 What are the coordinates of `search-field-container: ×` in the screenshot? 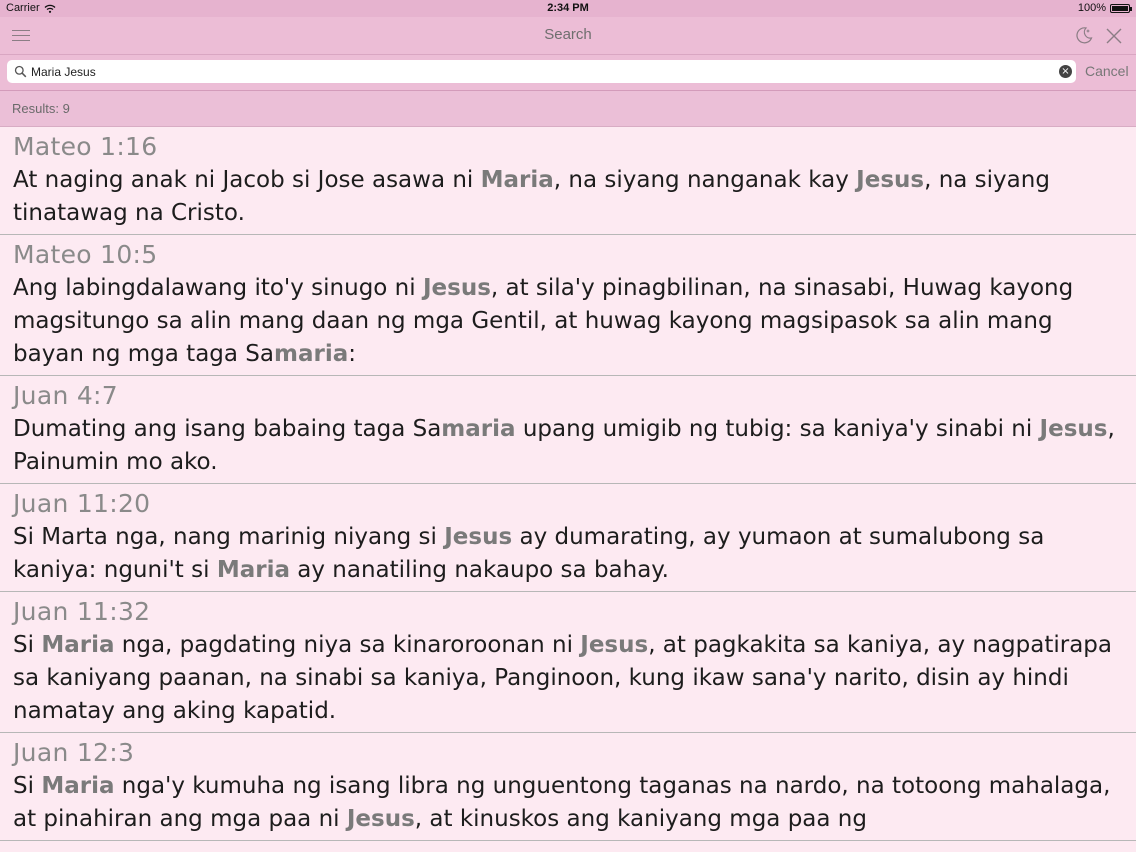 It's located at (541, 71).